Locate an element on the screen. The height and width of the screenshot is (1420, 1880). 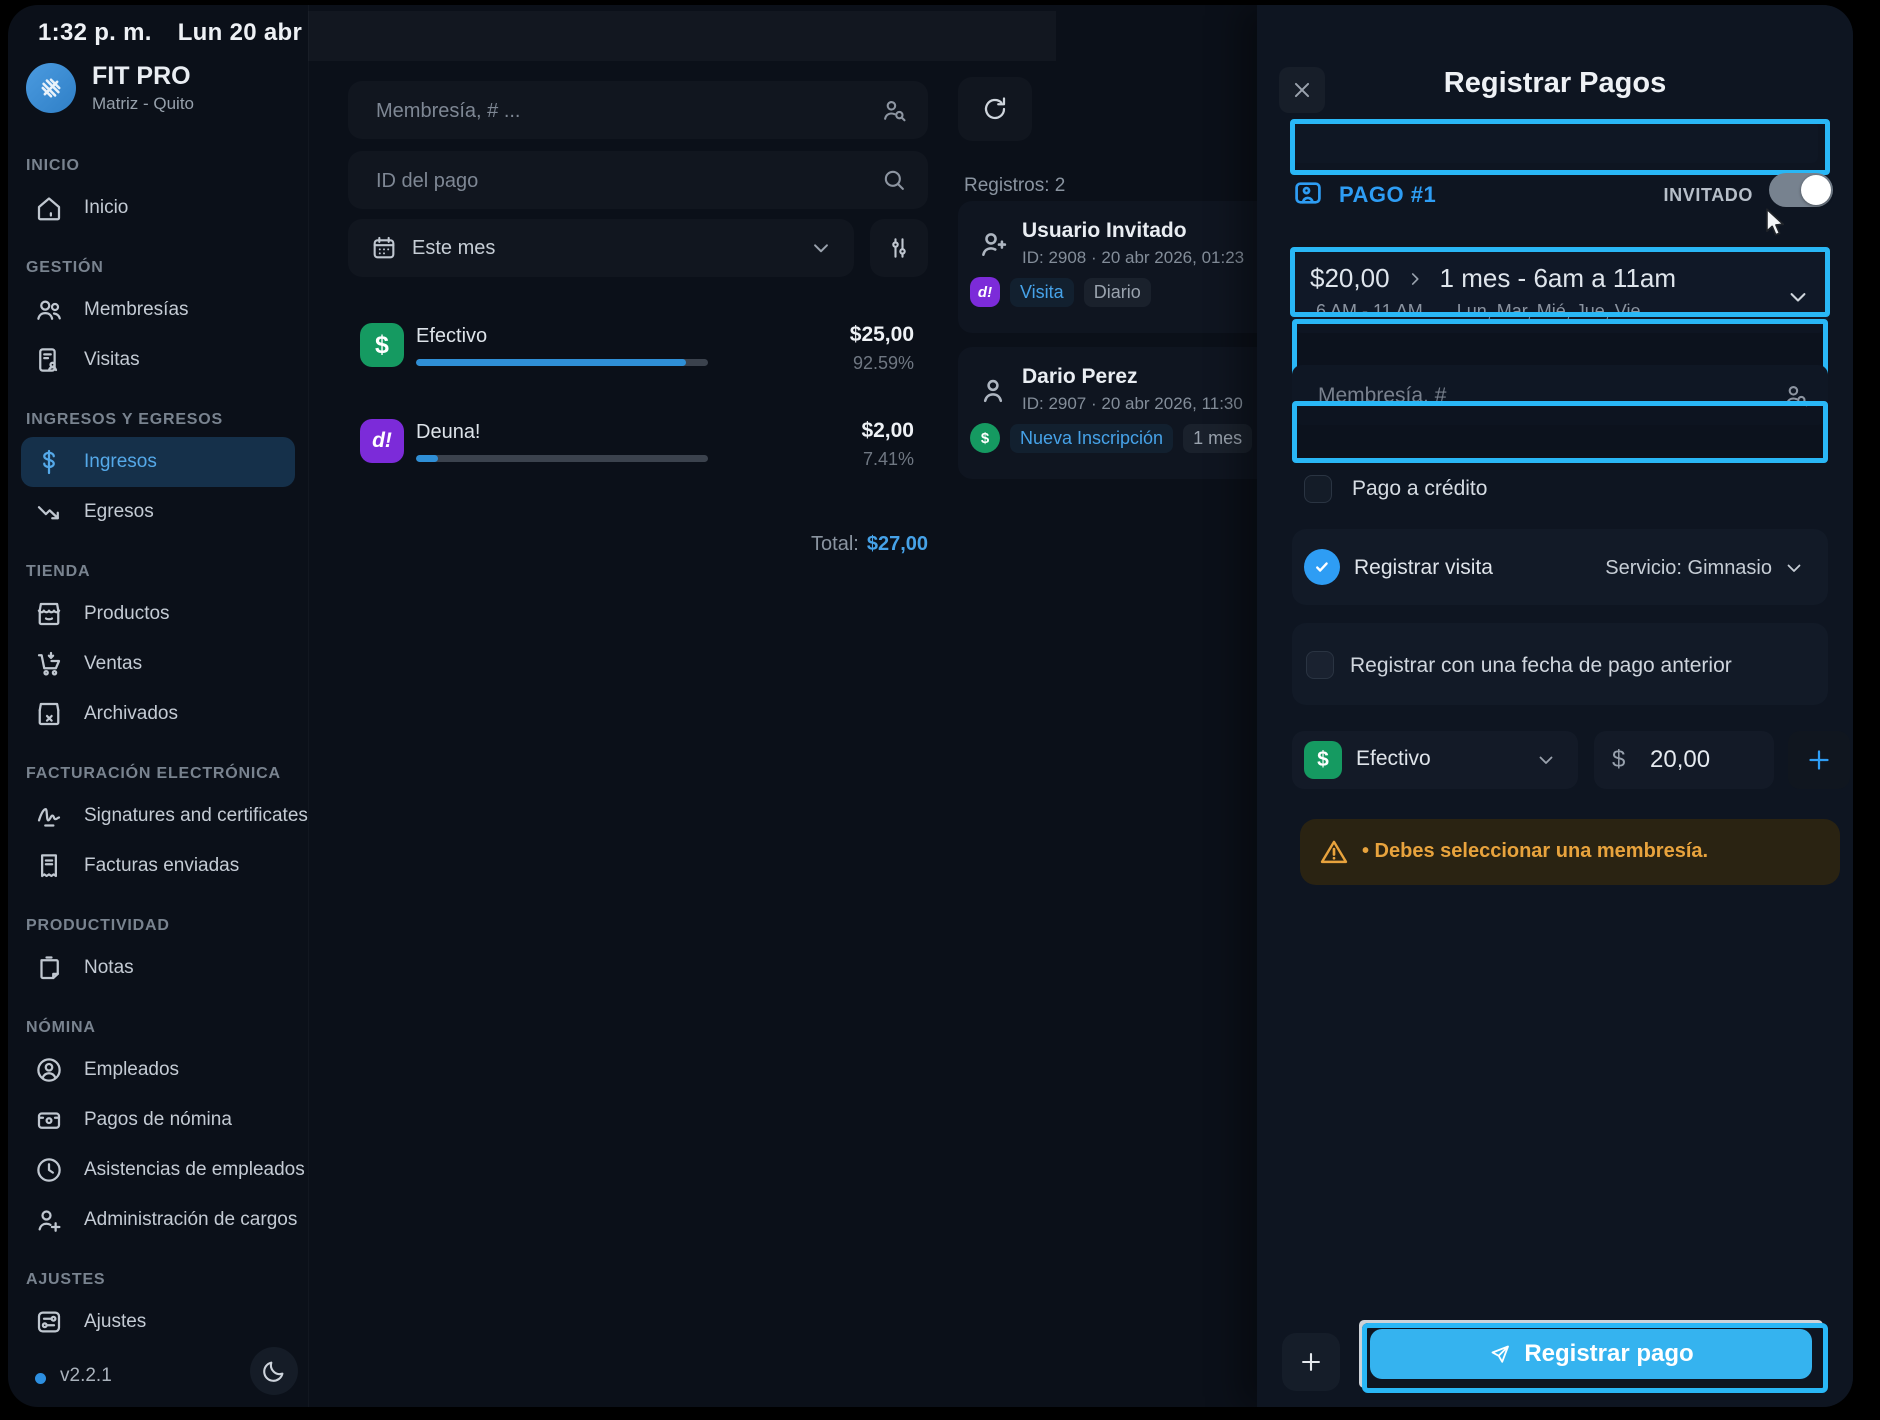
sidebar-item-label: Pagos de nómina is located at coordinates (158, 1119).